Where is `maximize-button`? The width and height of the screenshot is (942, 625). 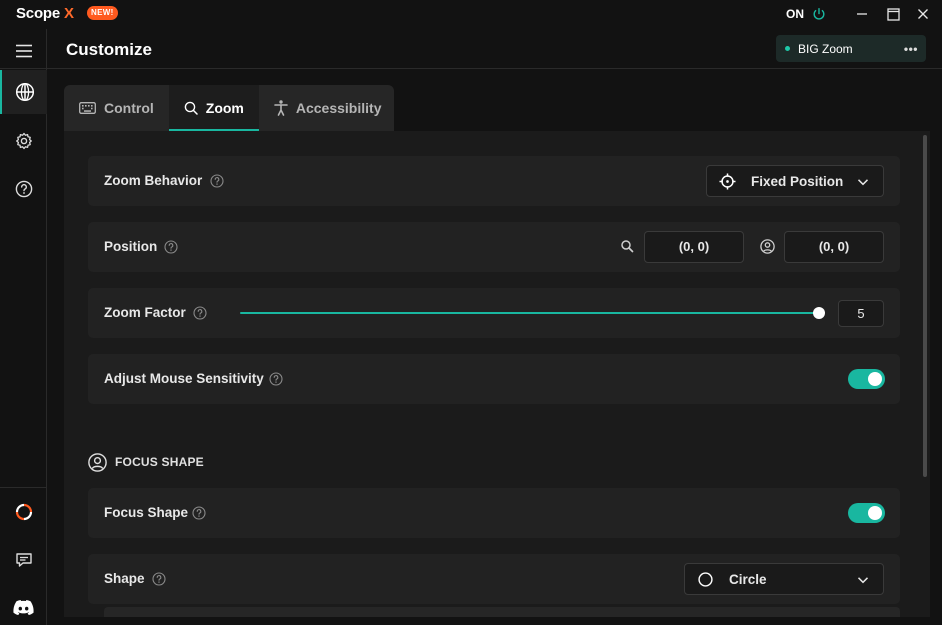
maximize-button is located at coordinates (893, 14).